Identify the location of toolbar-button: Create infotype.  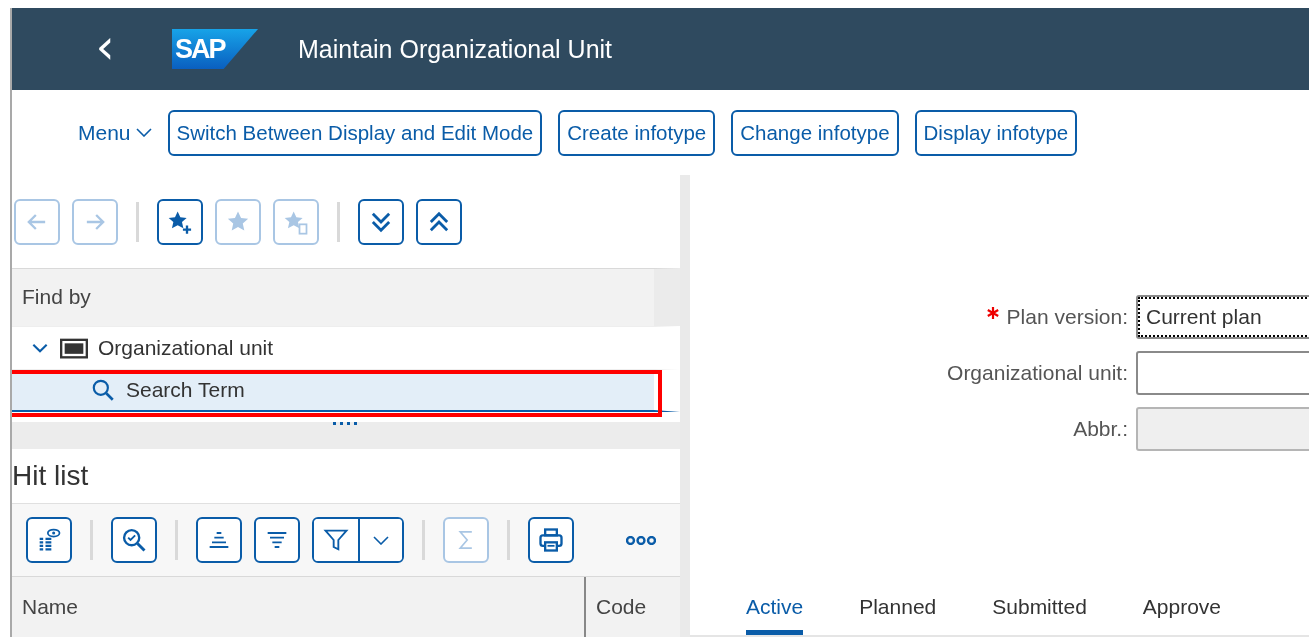
(637, 132).